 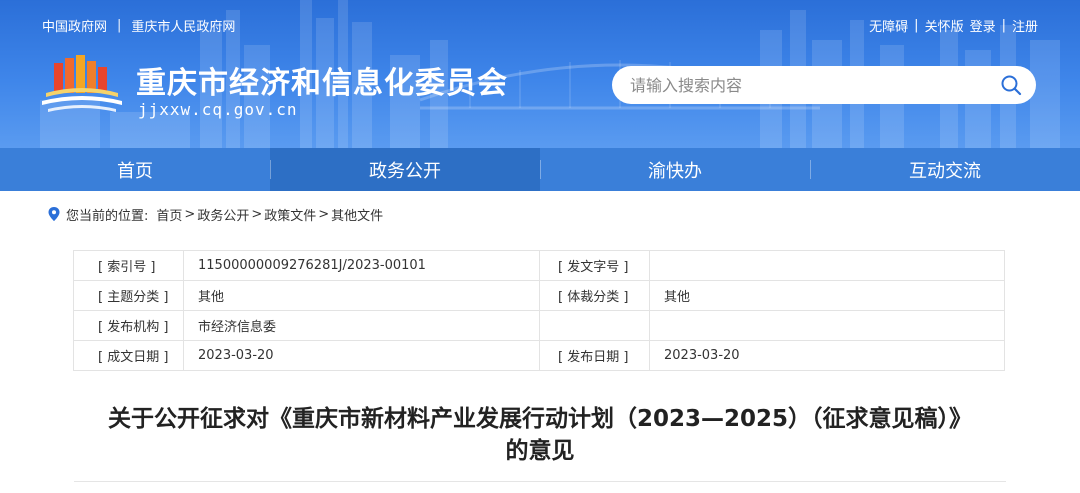 I want to click on breadcrumb-home: 首页, so click(x=169, y=214).